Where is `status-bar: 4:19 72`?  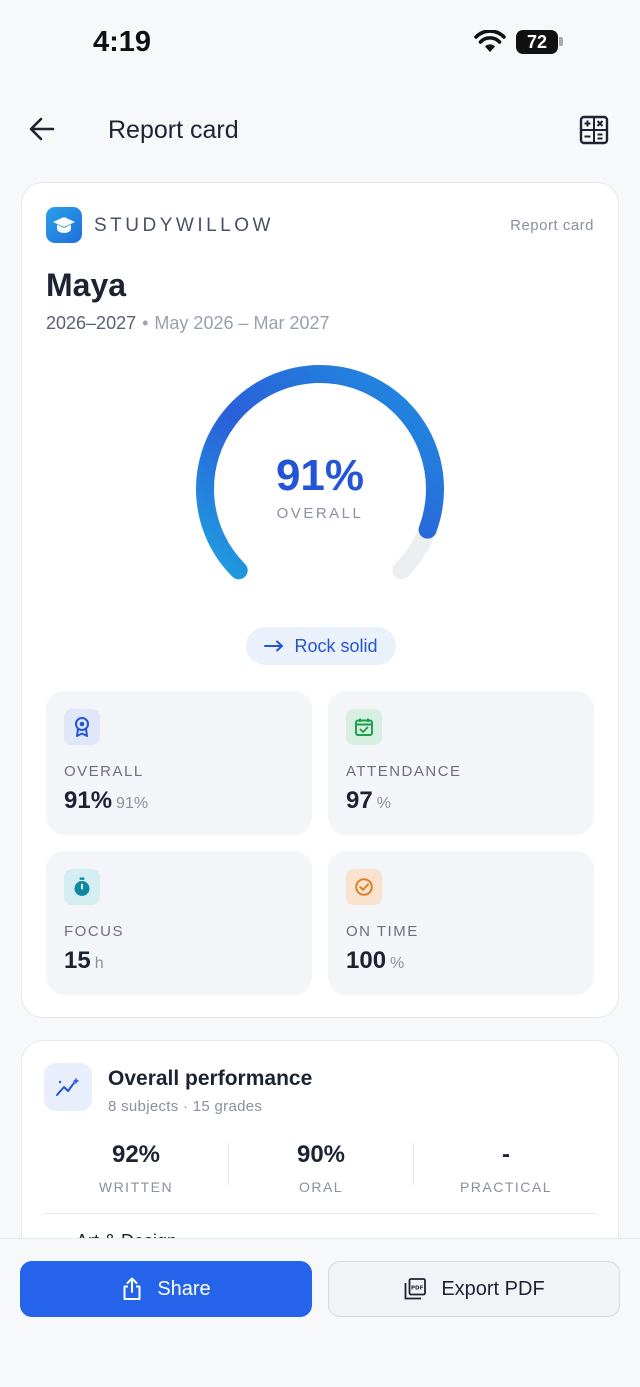
status-bar: 4:19 72 is located at coordinates (320, 44).